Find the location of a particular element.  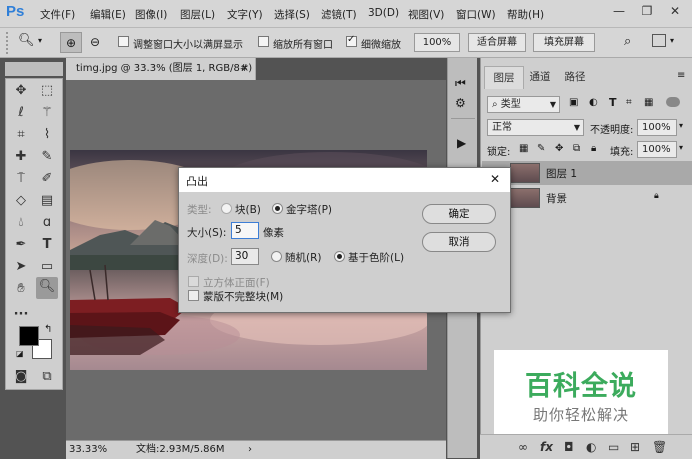

type-block-label: 块(B) is located at coordinates (248, 209).